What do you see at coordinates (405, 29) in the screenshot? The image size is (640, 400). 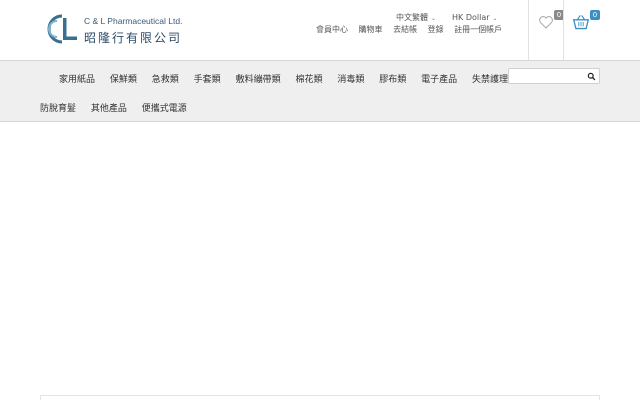 I see `link-checkout: 去結帳` at bounding box center [405, 29].